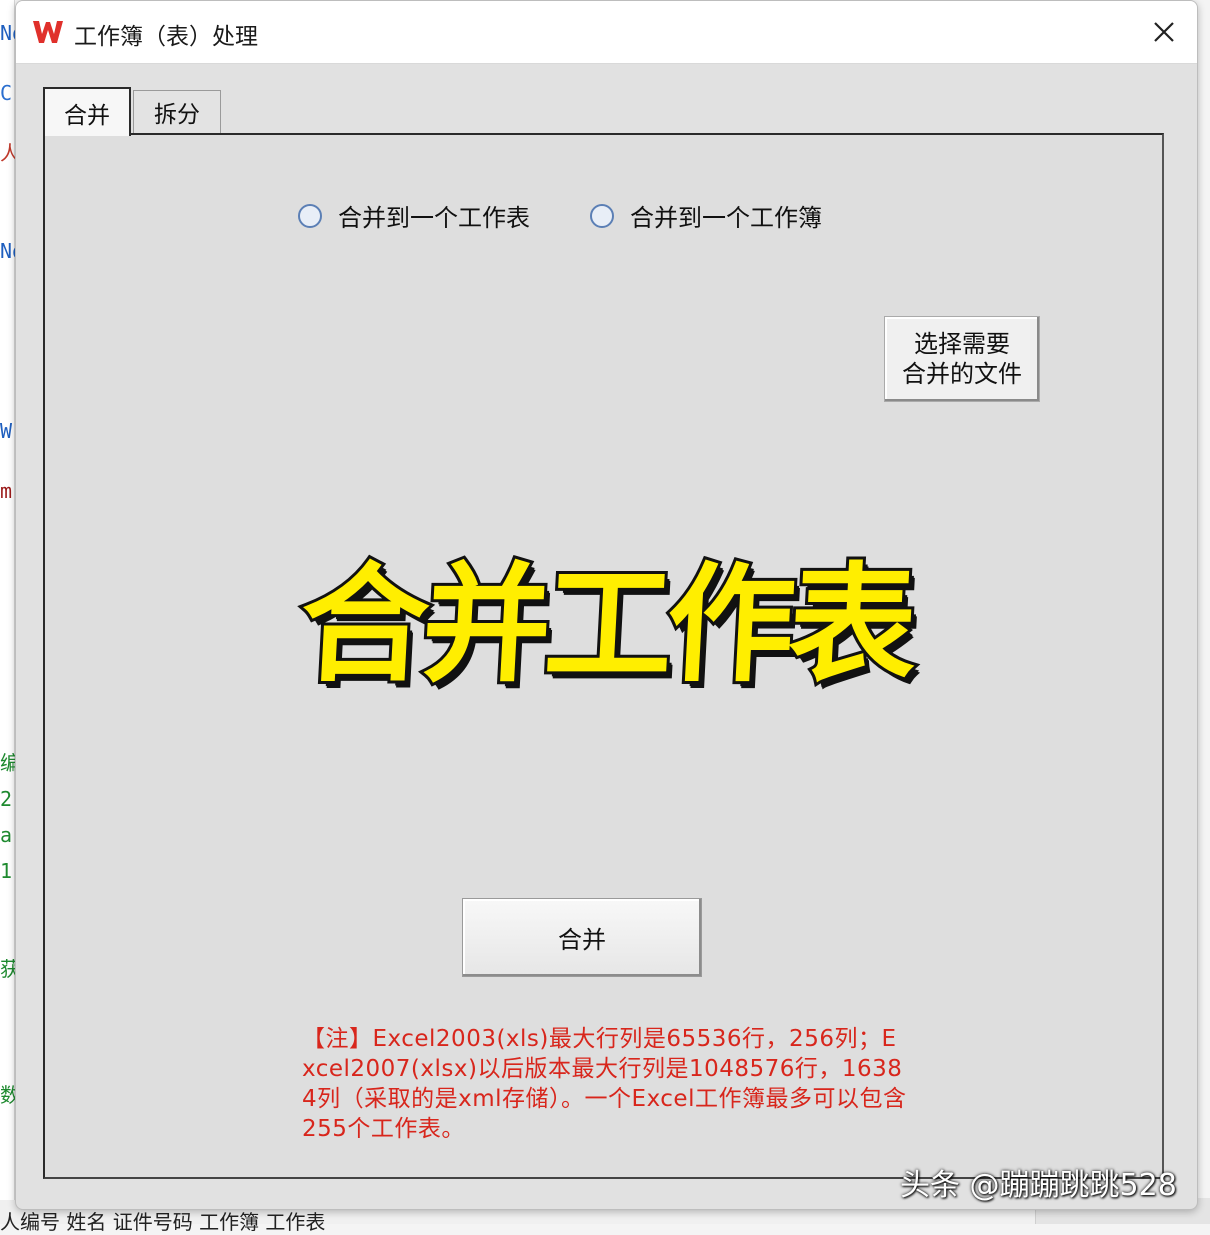  Describe the element at coordinates (6, 491) in the screenshot. I see `bg-fragment: m` at that location.